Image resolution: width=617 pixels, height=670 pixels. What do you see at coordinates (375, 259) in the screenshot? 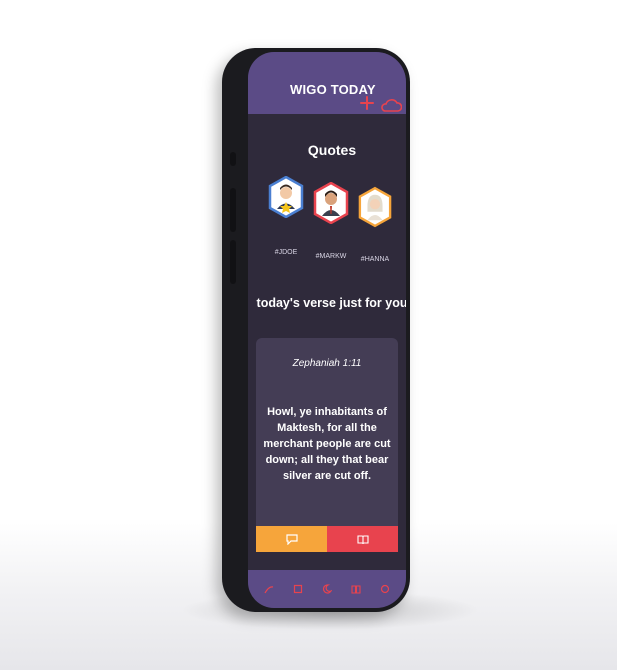
I see `avatar-label-hanna: #HANNA` at bounding box center [375, 259].